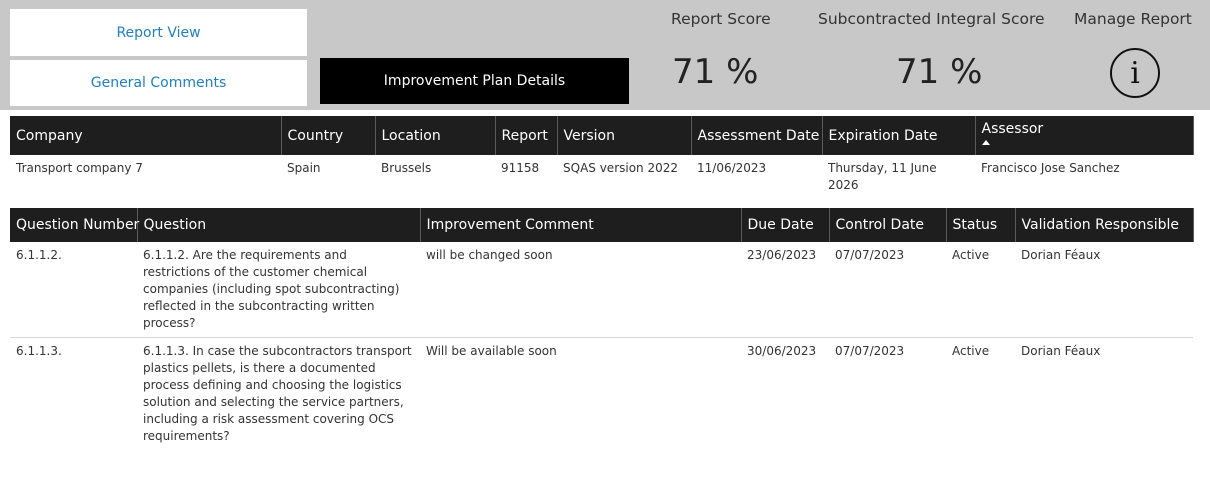  Describe the element at coordinates (899, 135) in the screenshot. I see `col-expiration-date: Expiration Date` at that location.